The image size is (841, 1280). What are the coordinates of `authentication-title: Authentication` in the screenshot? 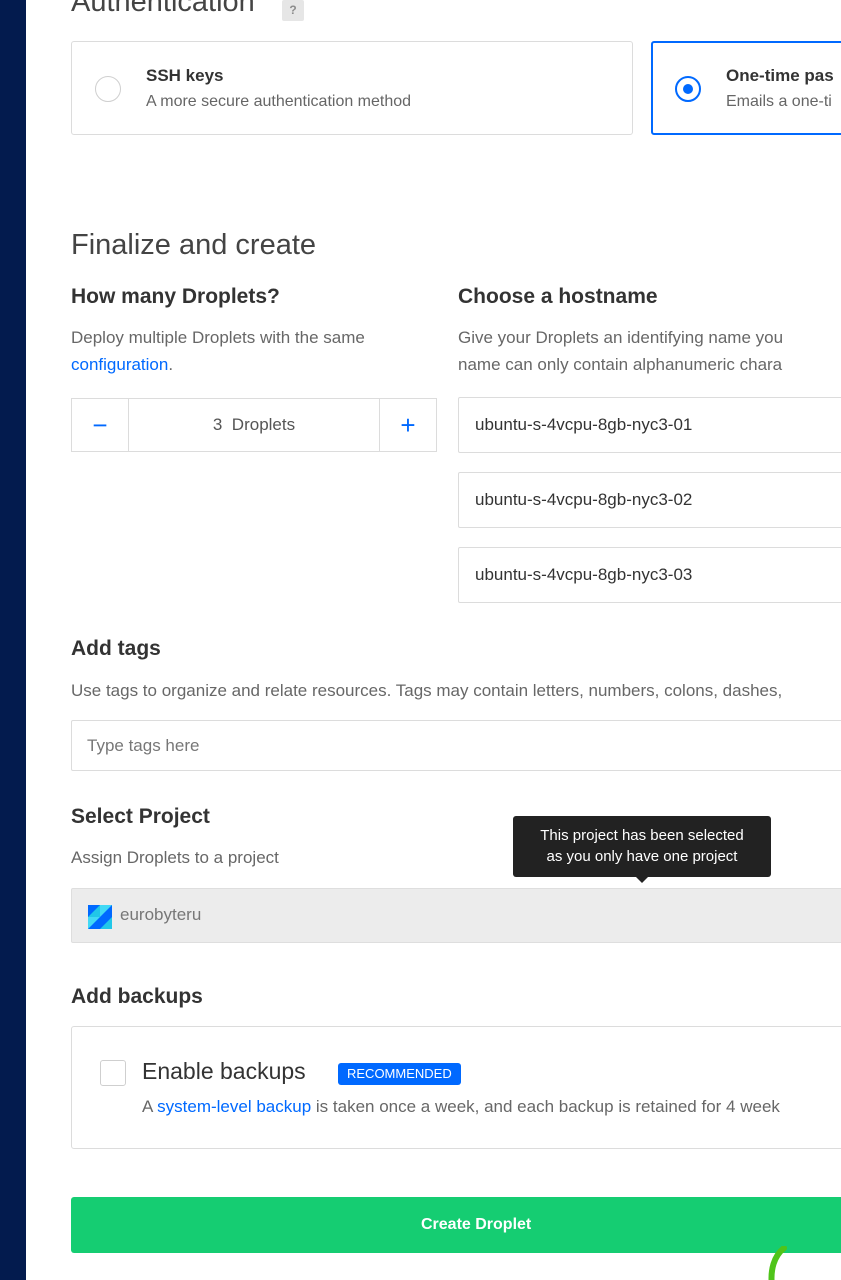 It's located at (163, 9).